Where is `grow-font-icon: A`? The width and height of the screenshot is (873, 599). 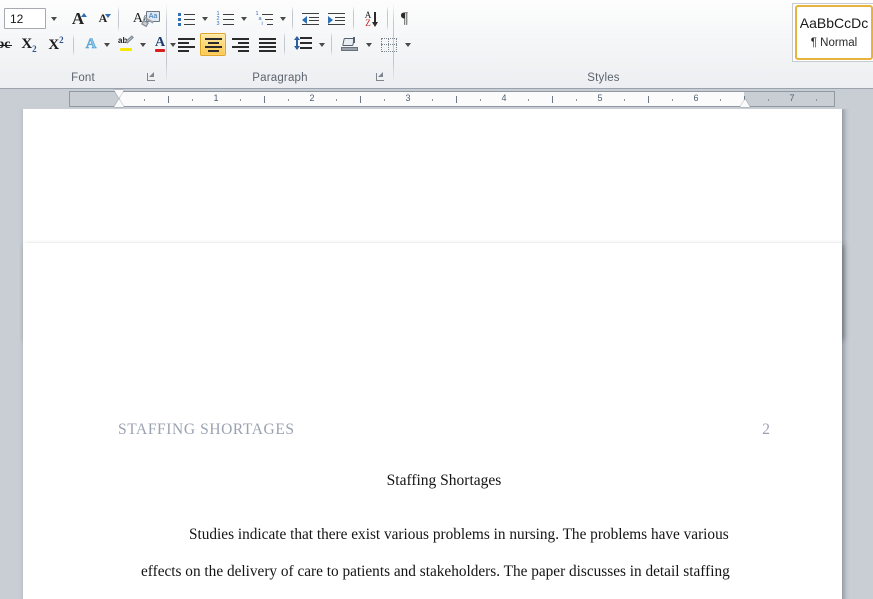
grow-font-icon: A is located at coordinates (78, 18).